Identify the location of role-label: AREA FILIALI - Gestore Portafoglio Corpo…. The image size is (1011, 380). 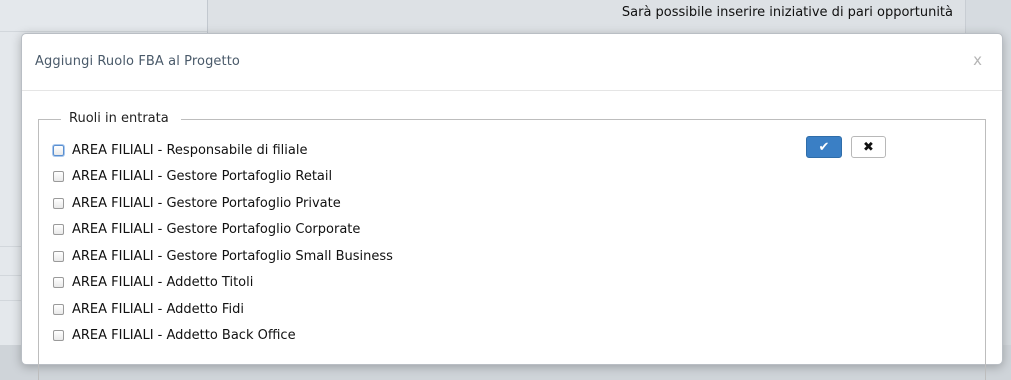
(216, 230).